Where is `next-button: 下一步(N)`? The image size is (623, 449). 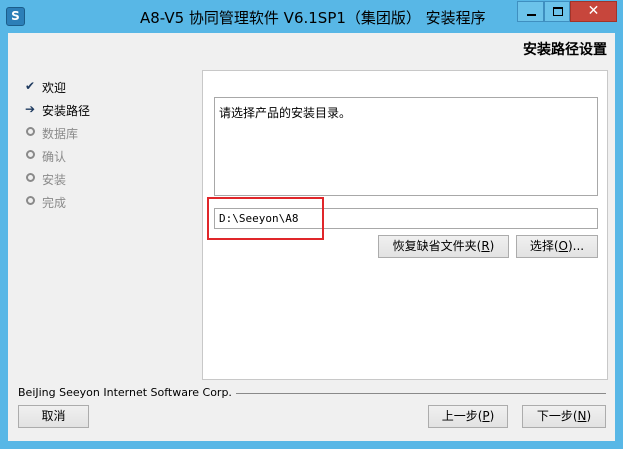 next-button: 下一步(N) is located at coordinates (564, 416).